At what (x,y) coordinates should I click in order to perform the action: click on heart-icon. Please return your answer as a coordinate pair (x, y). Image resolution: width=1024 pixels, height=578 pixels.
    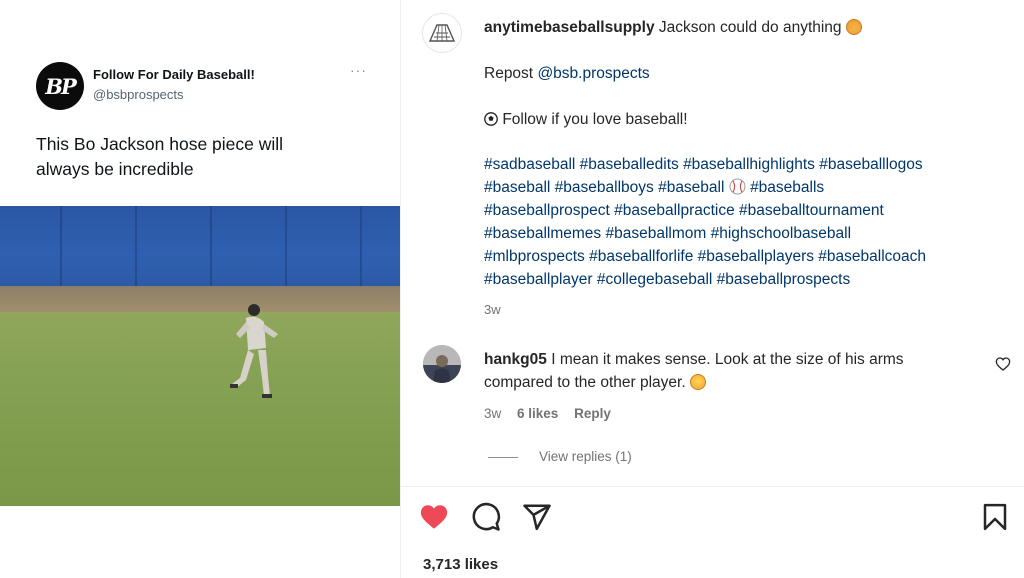
    Looking at the image, I should click on (434, 517).